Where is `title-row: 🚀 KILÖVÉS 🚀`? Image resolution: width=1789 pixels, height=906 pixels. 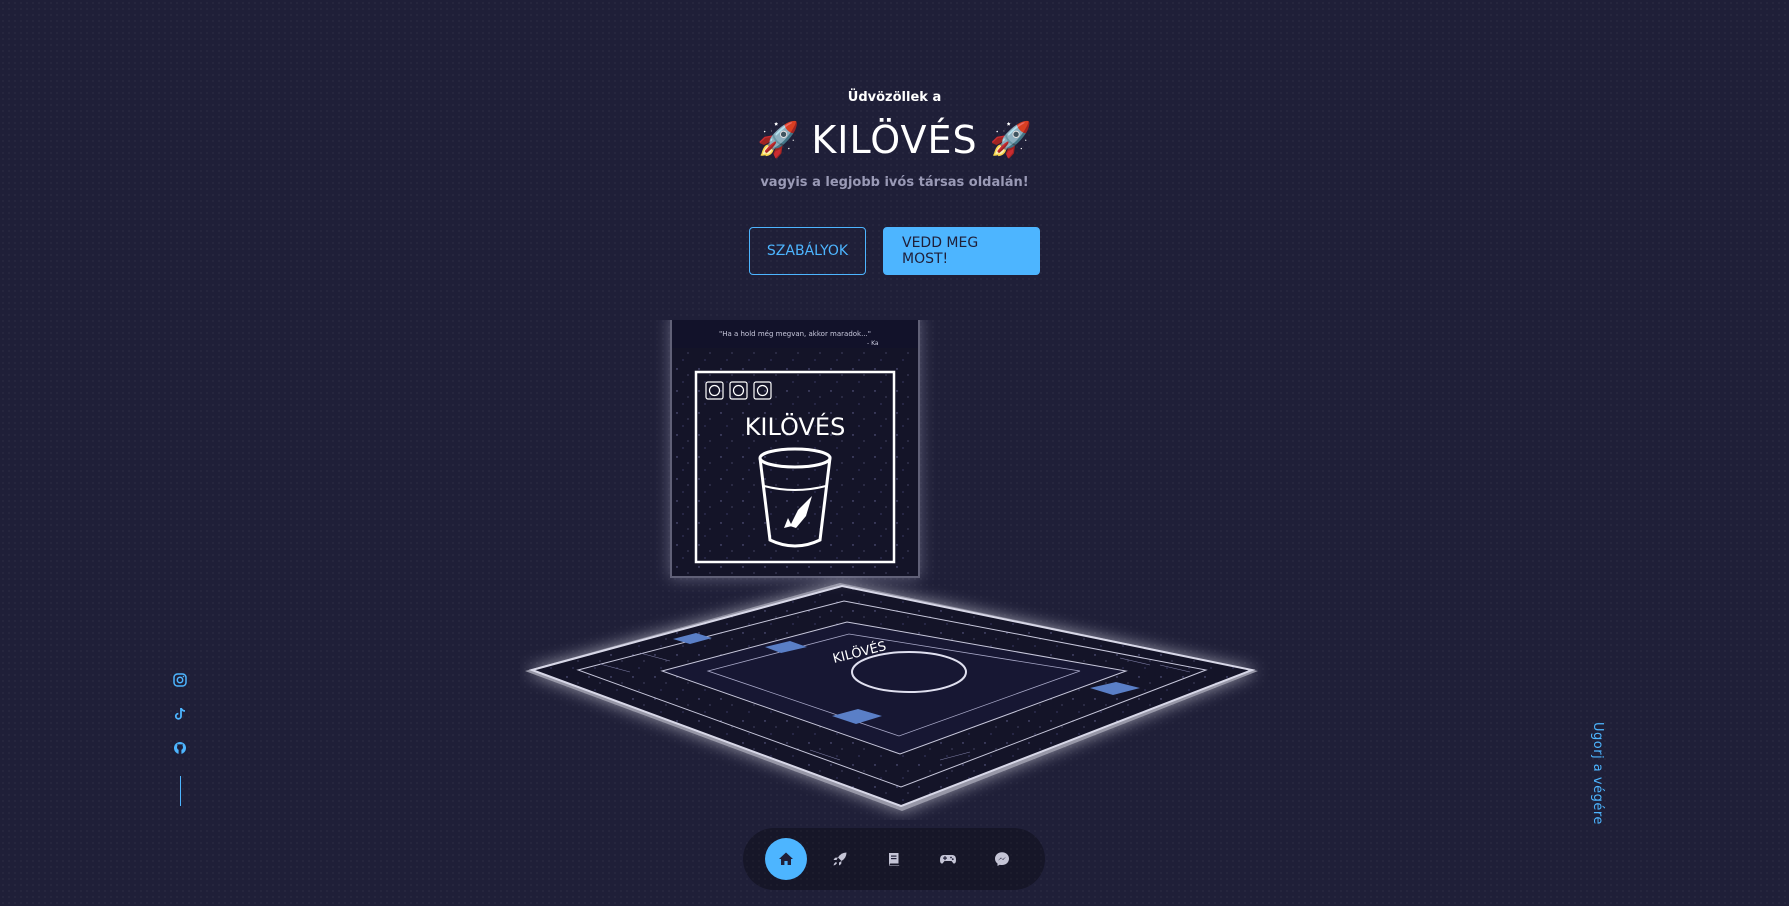 title-row: 🚀 KILÖVÉS 🚀 is located at coordinates (894, 140).